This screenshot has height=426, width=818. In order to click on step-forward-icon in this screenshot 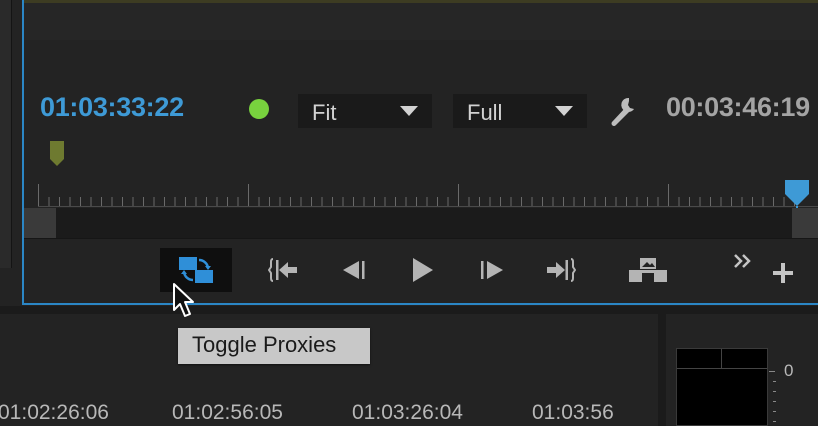, I will do `click(492, 270)`.